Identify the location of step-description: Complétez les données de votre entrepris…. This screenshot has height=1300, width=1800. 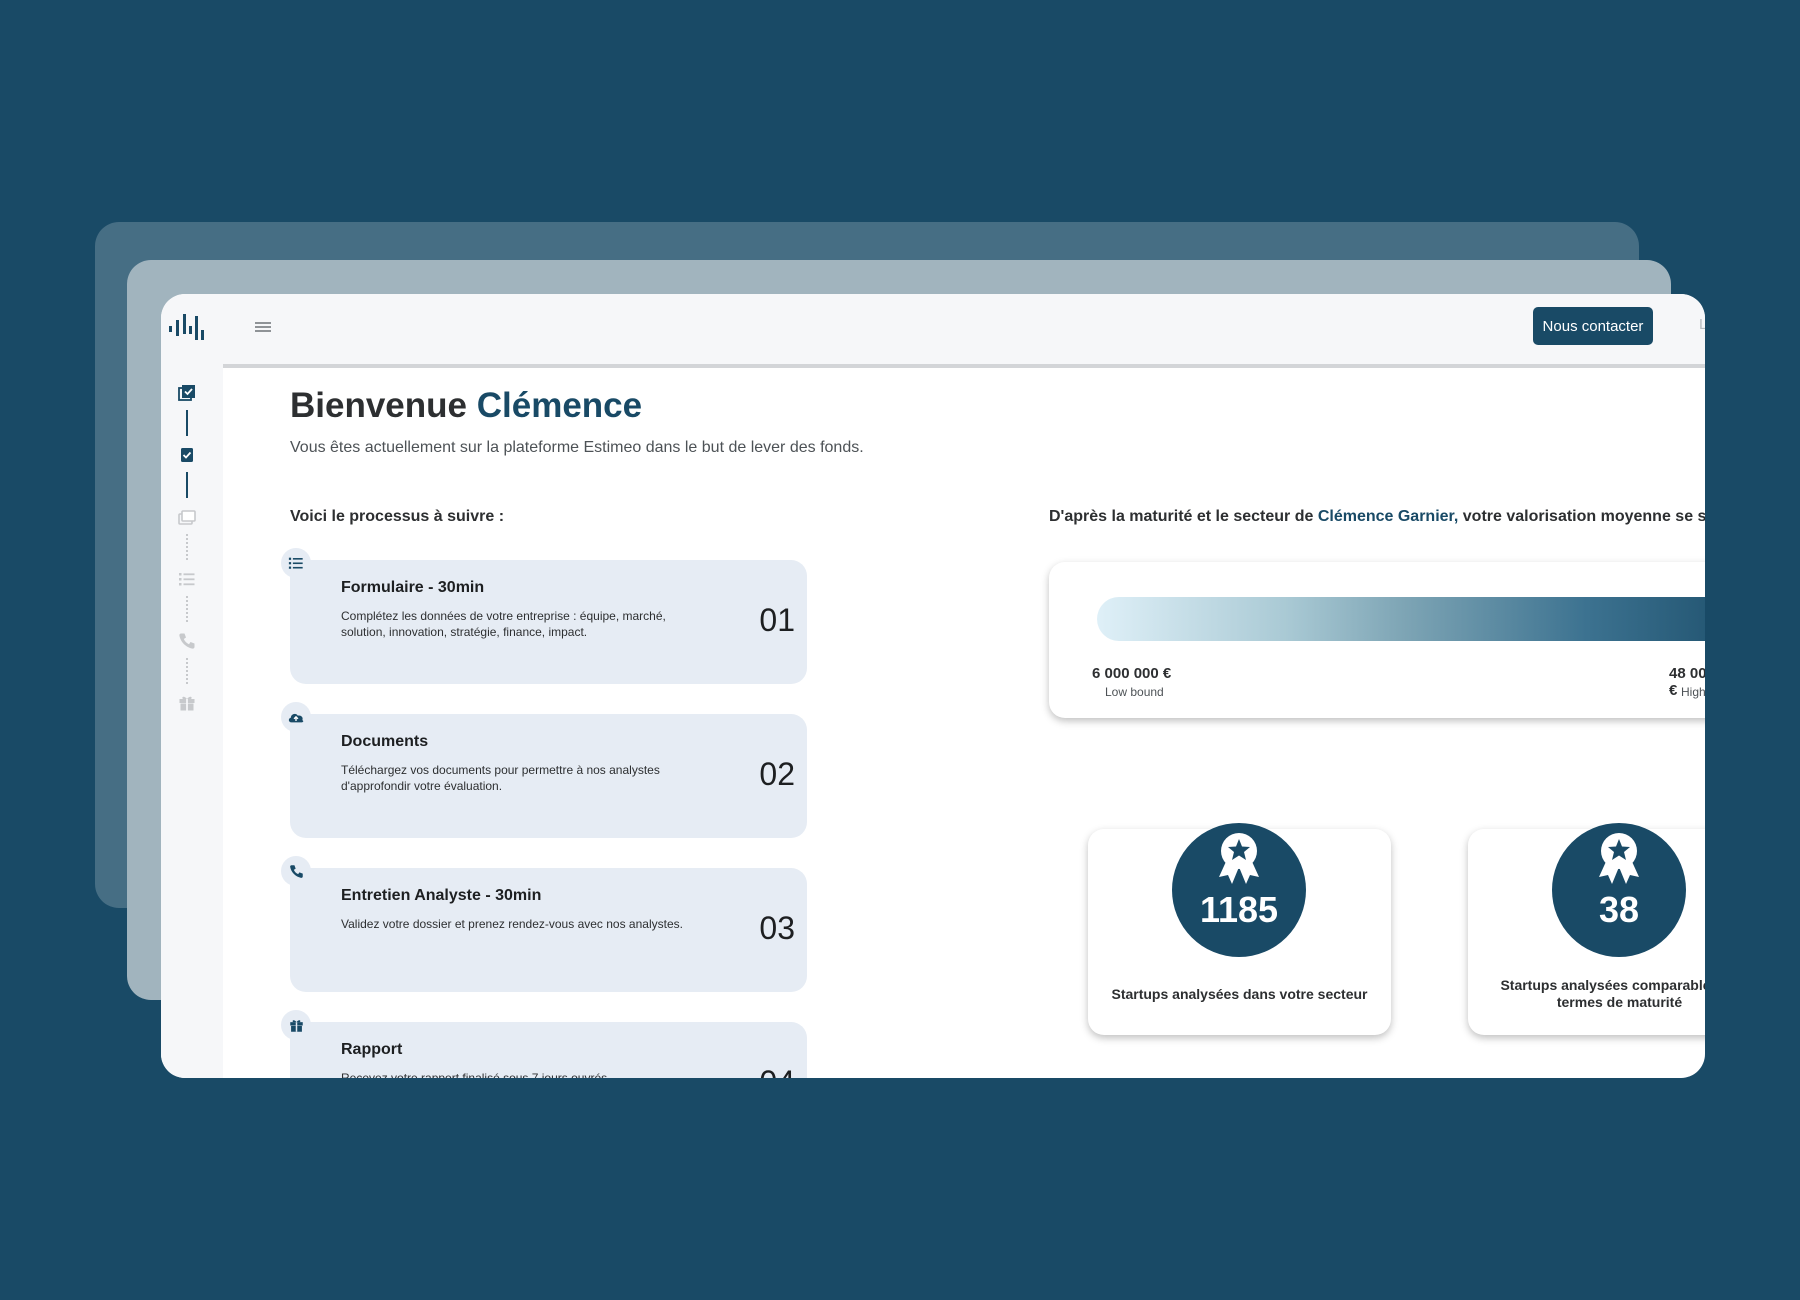
(503, 624).